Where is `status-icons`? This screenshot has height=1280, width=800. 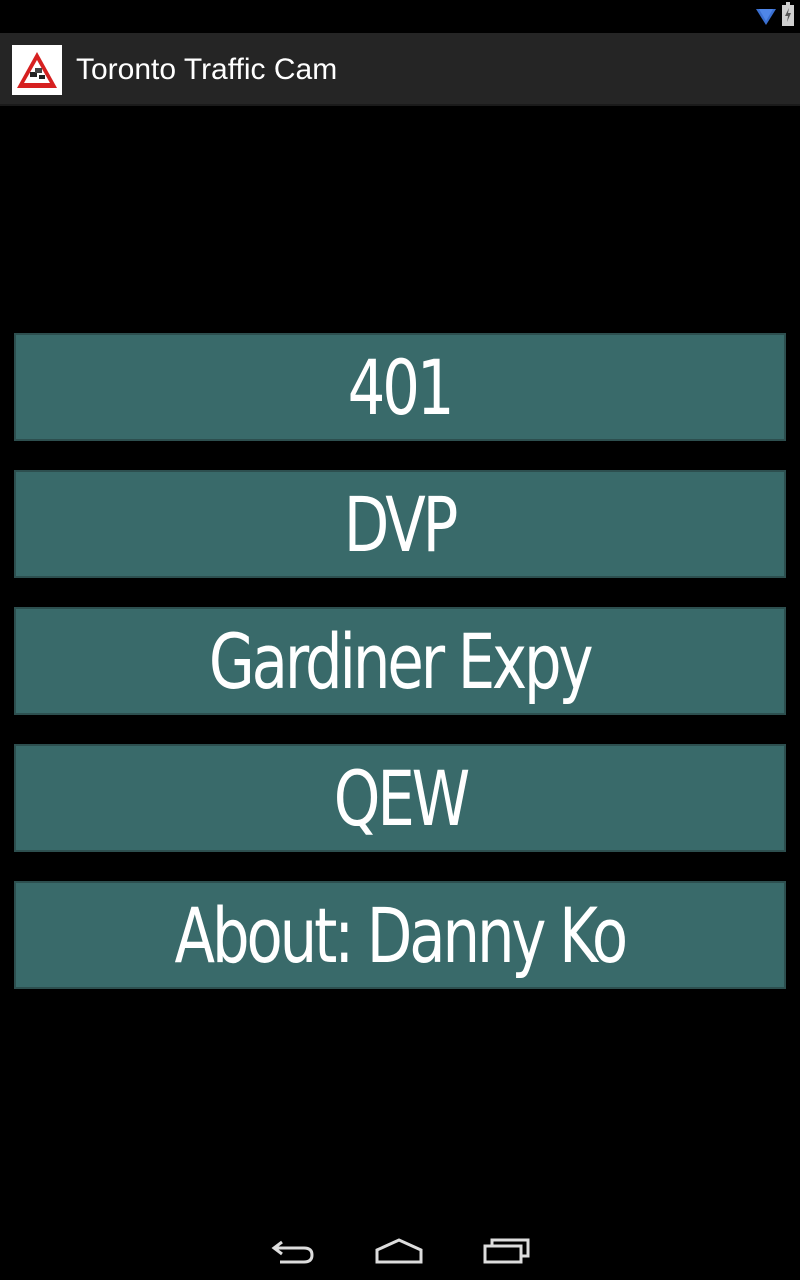 status-icons is located at coordinates (775, 16).